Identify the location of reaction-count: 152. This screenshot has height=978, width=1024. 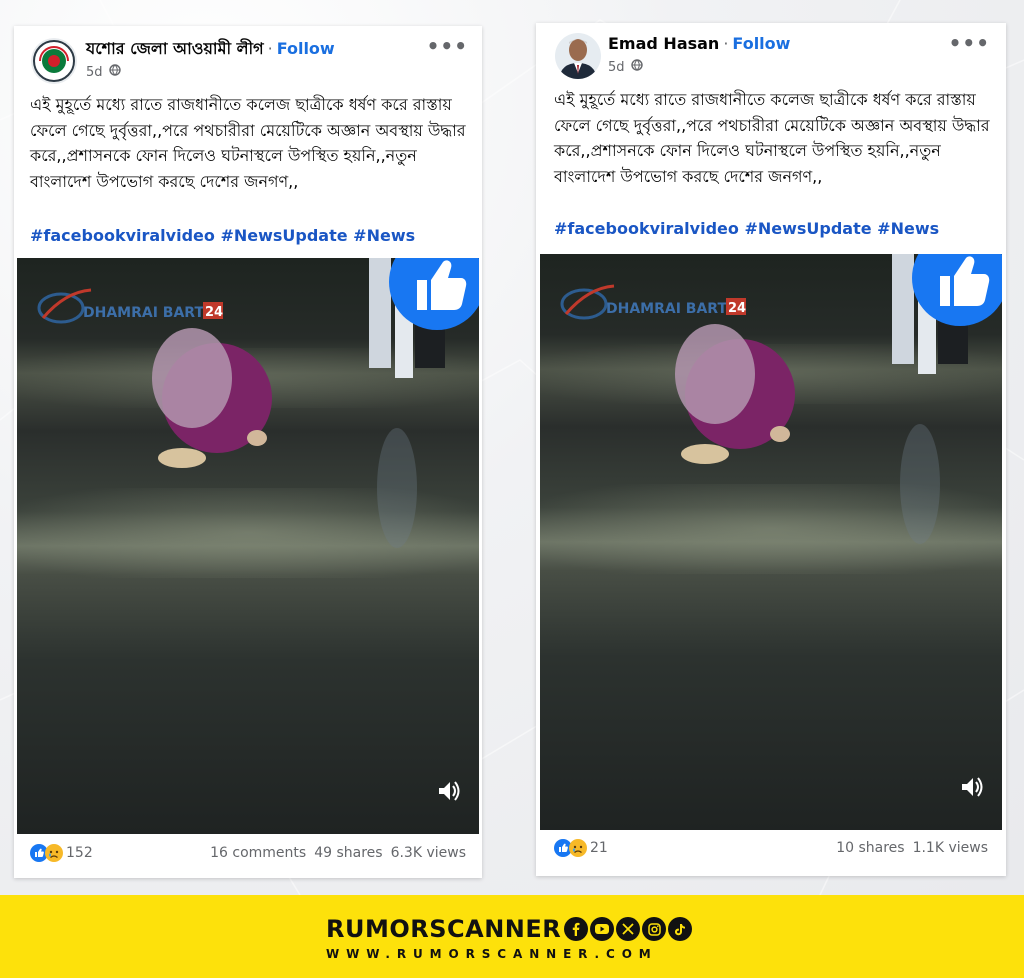
(79, 853).